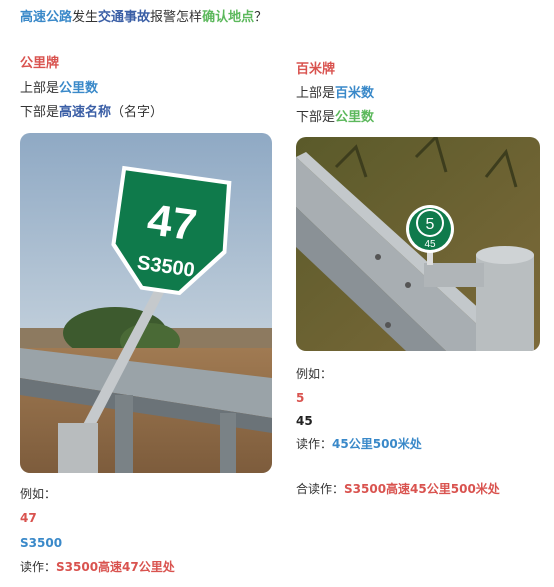 The height and width of the screenshot is (587, 554). Describe the element at coordinates (41, 543) in the screenshot. I see `left-example-value2: S3500` at that location.